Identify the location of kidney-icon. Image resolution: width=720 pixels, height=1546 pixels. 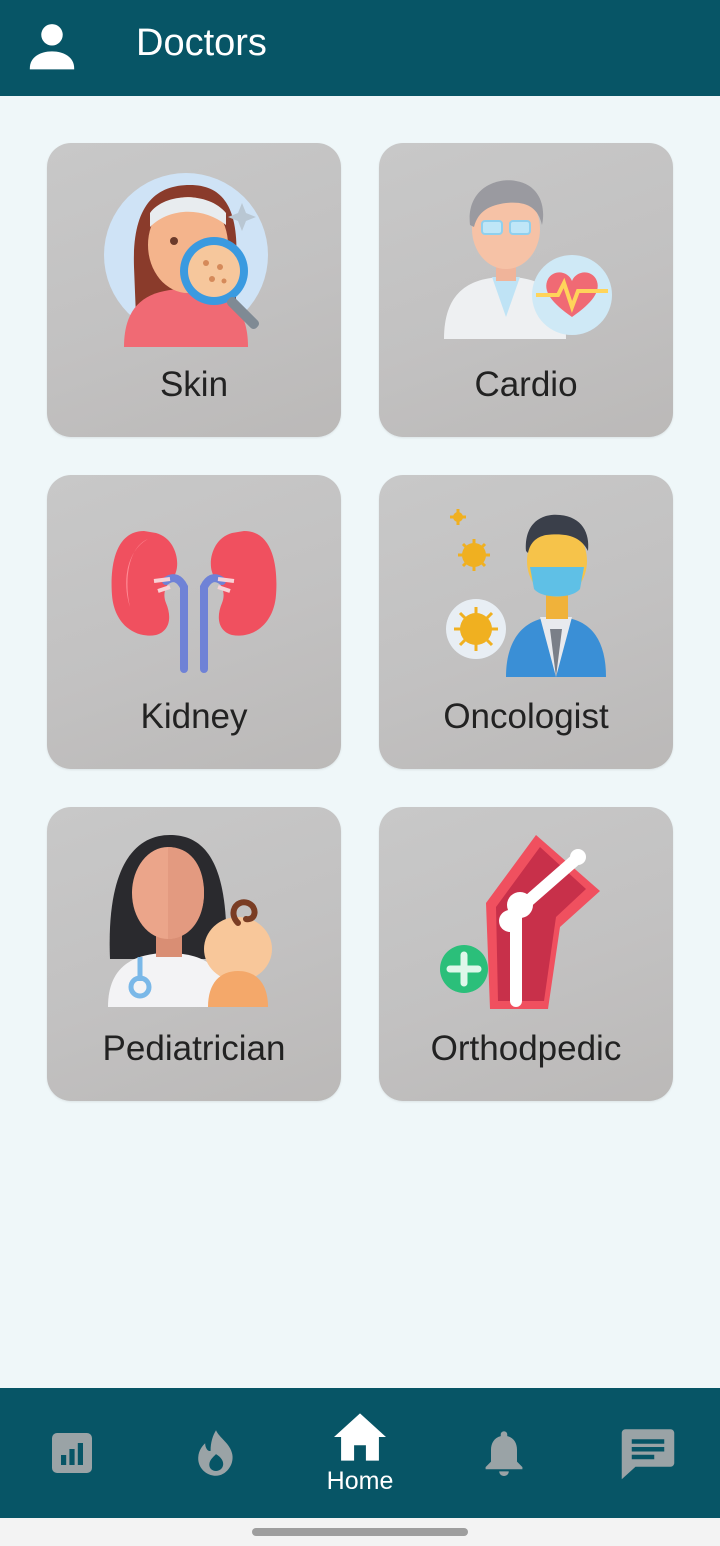
(194, 602).